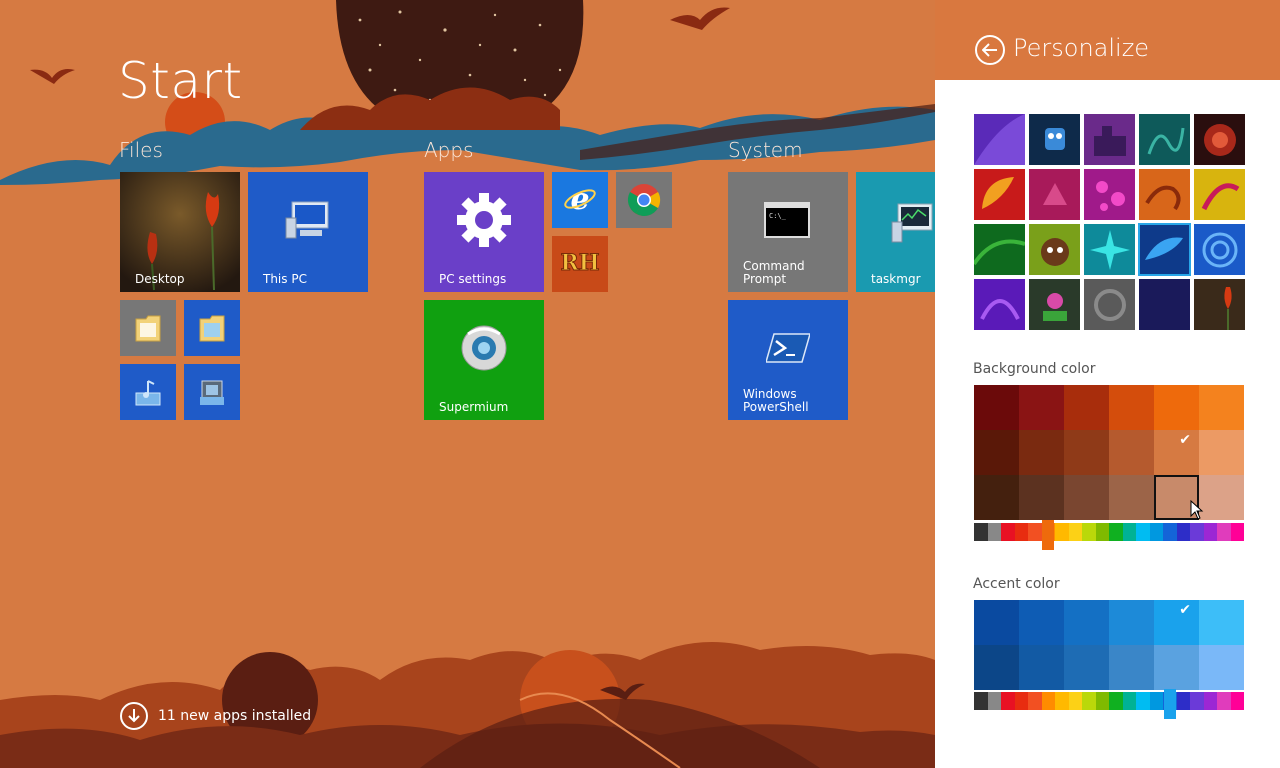 Image resolution: width=1280 pixels, height=768 pixels. I want to click on tile-supermium: Supermium, so click(484, 360).